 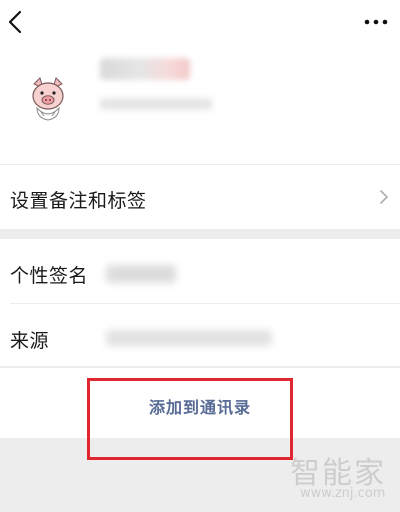 What do you see at coordinates (200, 271) in the screenshot?
I see `signature-row: 个性签名` at bounding box center [200, 271].